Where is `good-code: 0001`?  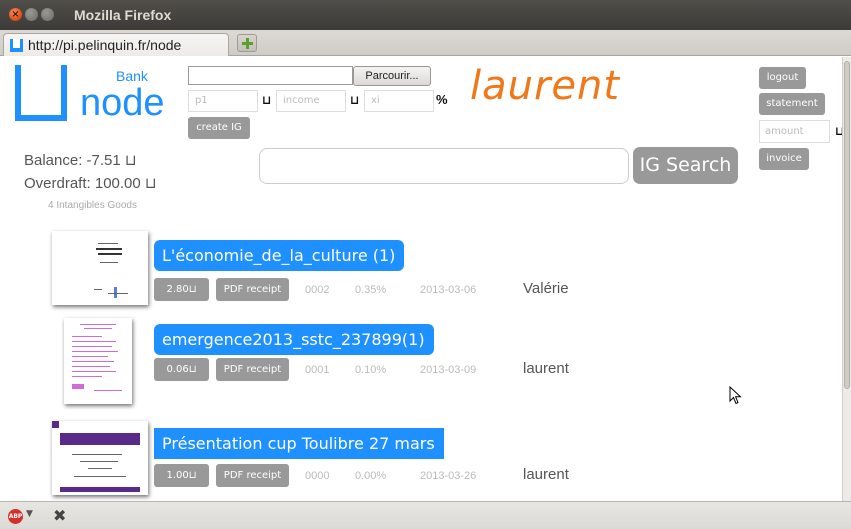 good-code: 0001 is located at coordinates (317, 370).